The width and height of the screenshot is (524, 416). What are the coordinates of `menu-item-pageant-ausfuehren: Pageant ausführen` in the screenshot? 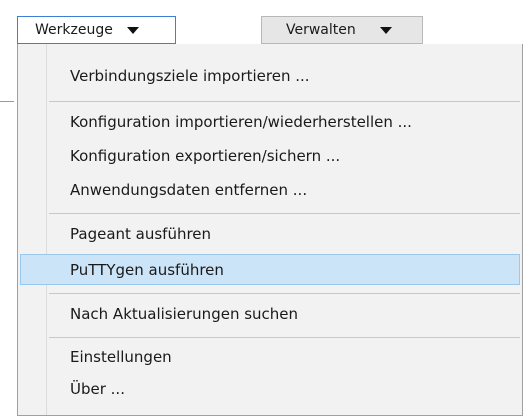 It's located at (270, 233).